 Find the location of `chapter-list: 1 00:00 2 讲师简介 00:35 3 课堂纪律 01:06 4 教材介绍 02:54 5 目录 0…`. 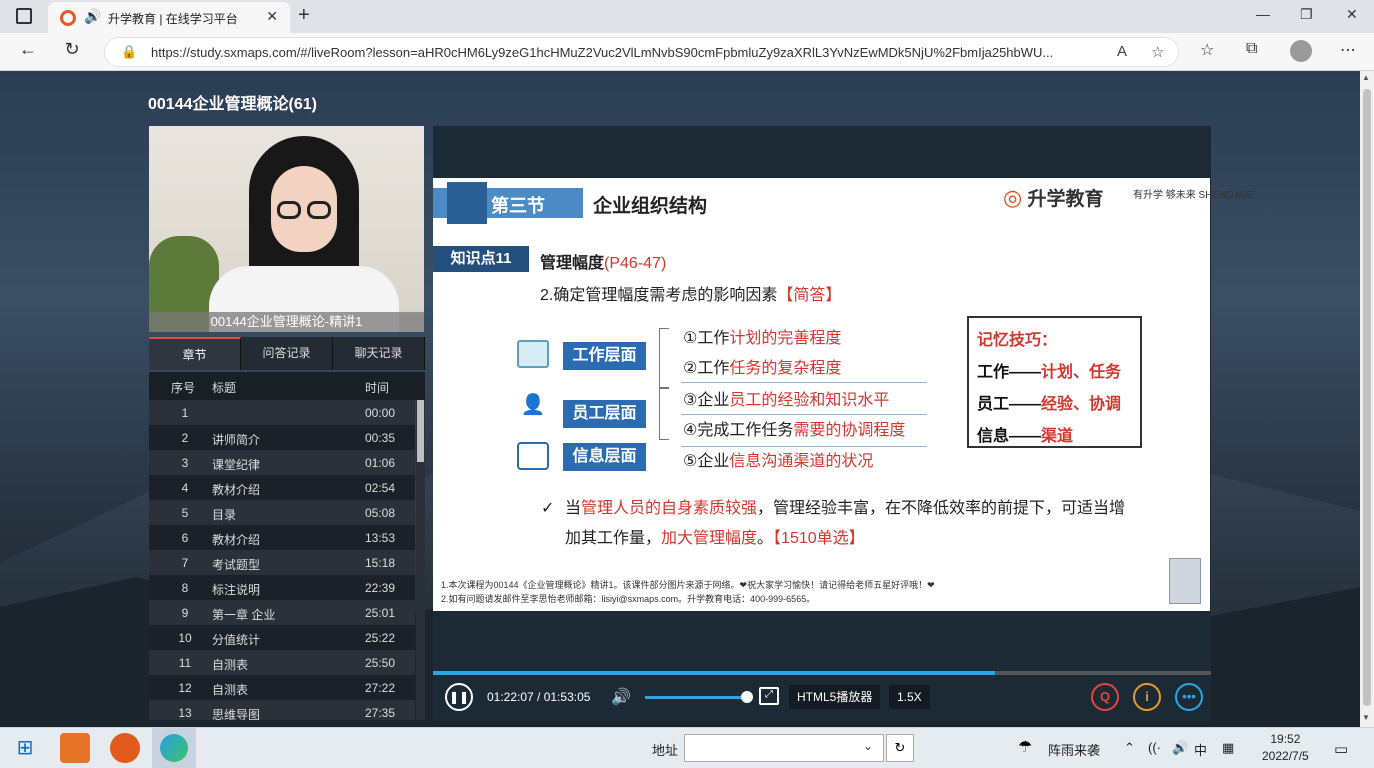

chapter-list: 1 00:00 2 讲师简介 00:35 3 课堂纪律 01:06 4 教材介绍 02:54 5 目录 0… is located at coordinates (282, 560).